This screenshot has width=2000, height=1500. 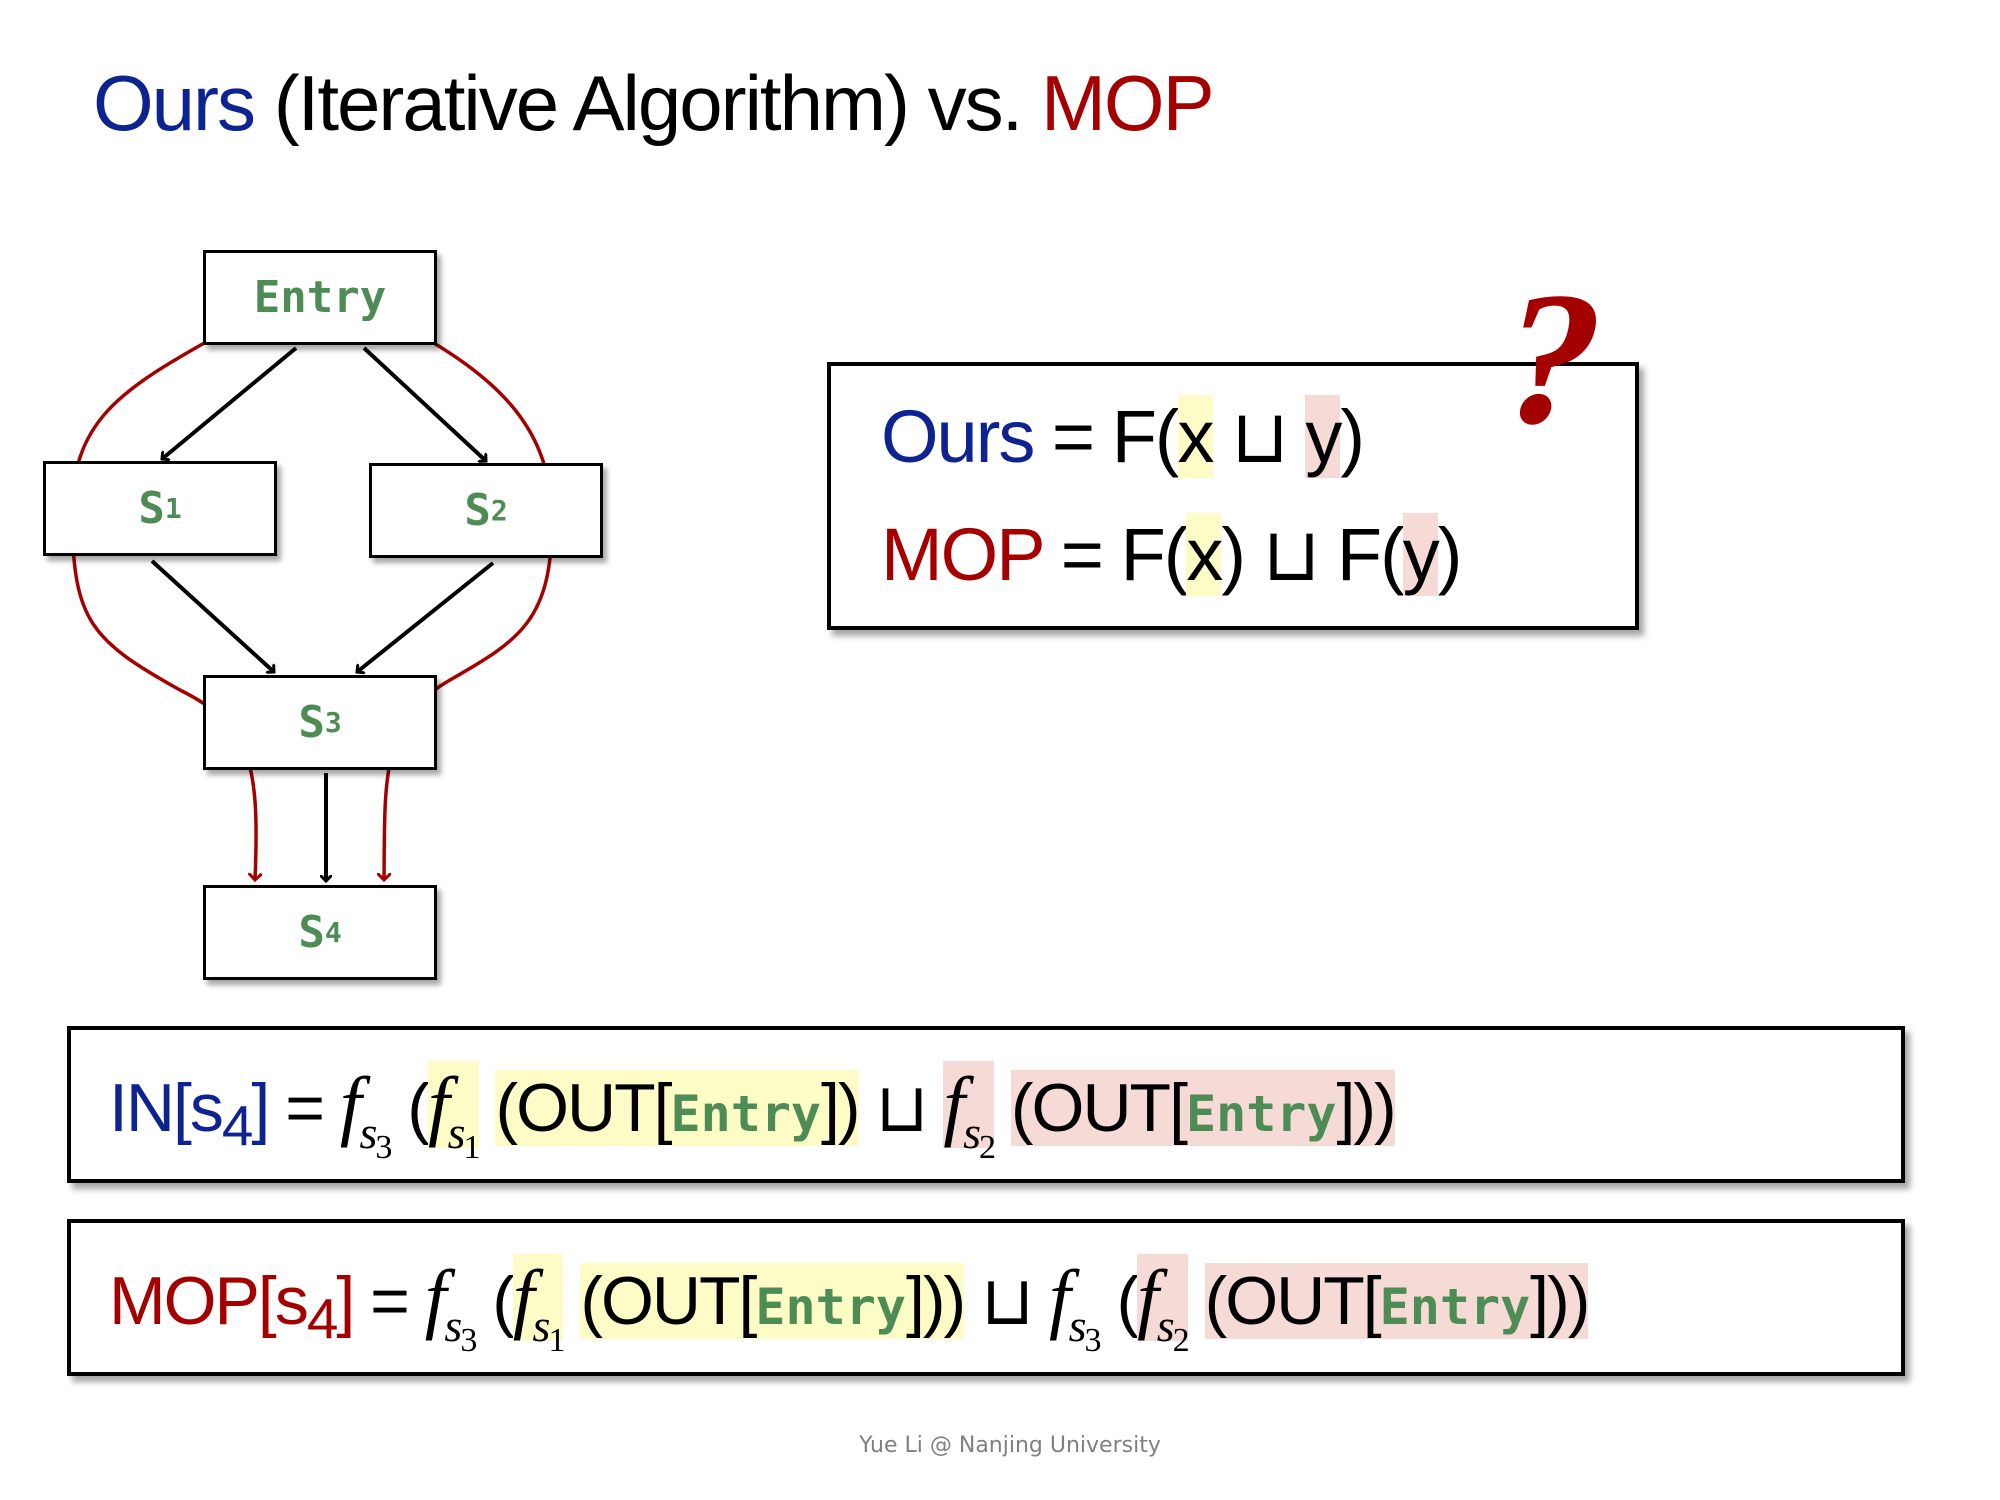 I want to click on node-sub: 1, so click(x=173, y=508).